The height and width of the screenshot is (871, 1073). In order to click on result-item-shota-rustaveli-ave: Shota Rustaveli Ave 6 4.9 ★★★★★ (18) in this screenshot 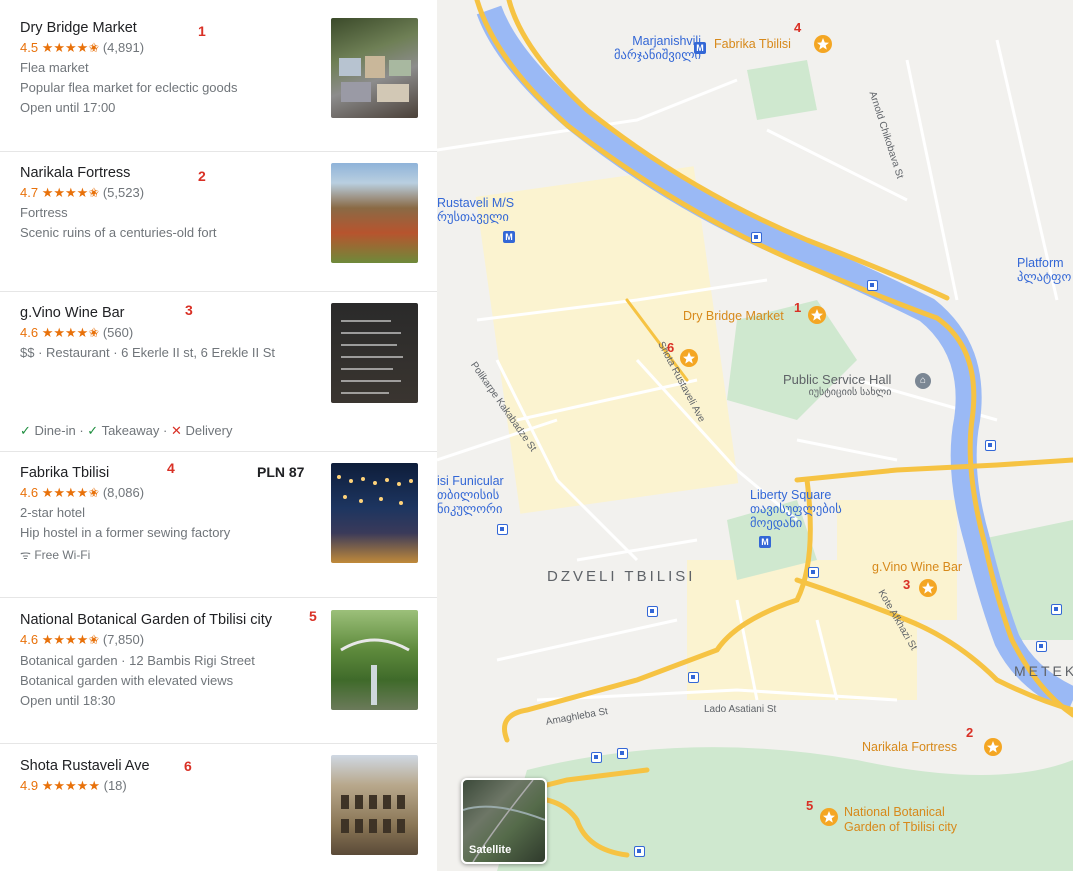, I will do `click(218, 807)`.